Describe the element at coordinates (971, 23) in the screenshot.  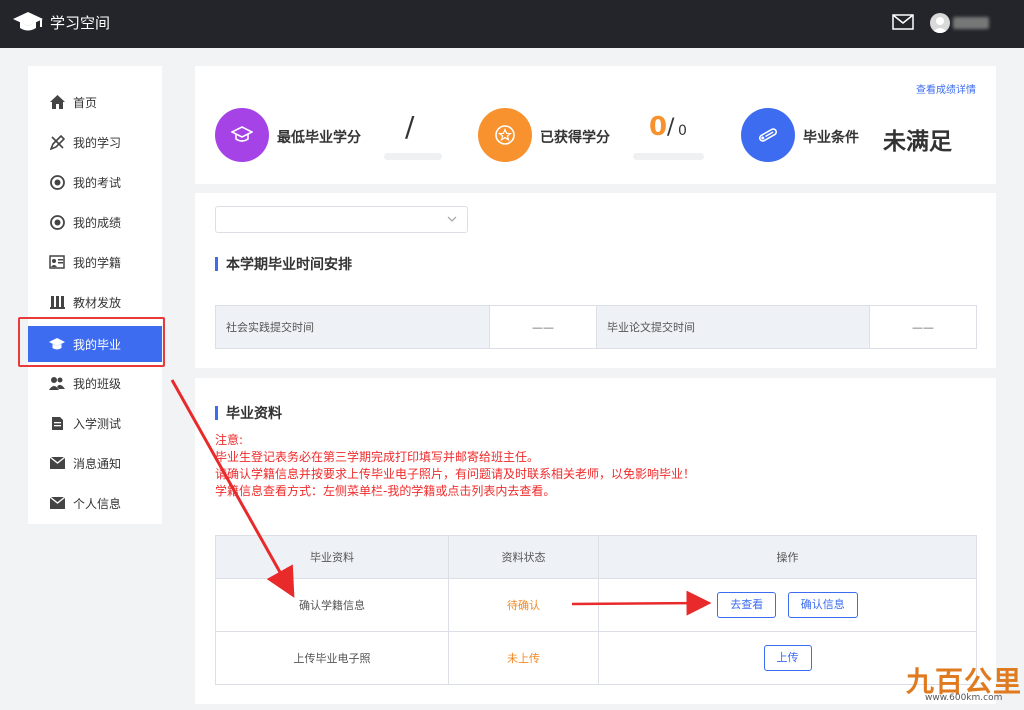
I see `username-blurred` at that location.